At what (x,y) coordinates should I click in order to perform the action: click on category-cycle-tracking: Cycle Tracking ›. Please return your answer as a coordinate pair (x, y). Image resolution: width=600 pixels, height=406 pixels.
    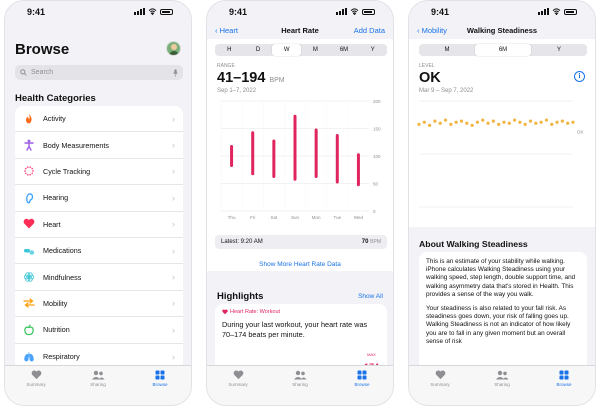
    Looking at the image, I should click on (99, 172).